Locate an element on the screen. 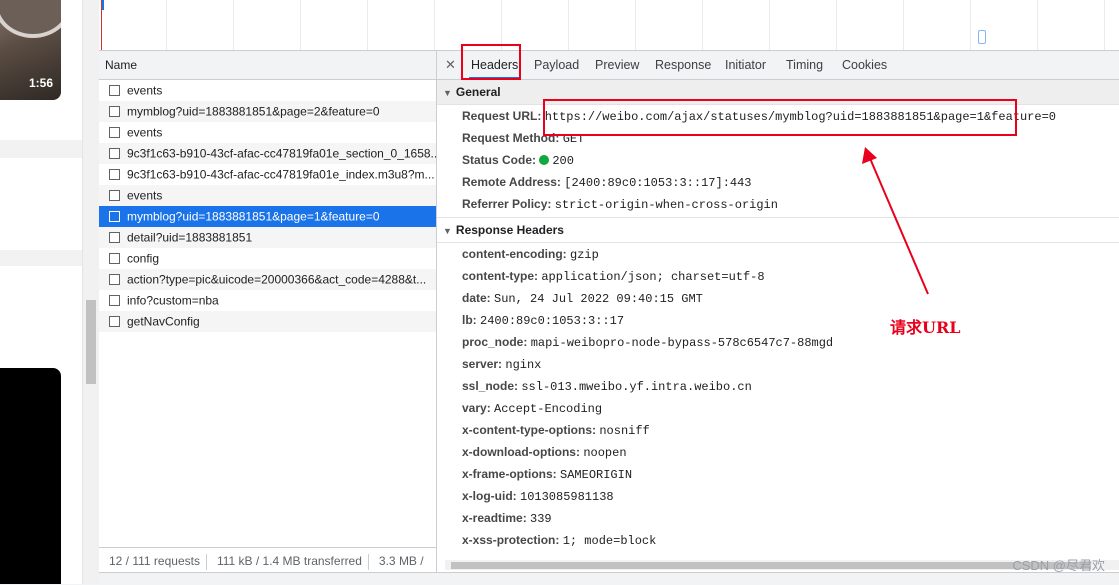 This screenshot has width=1119, height=585. network-timeline-overview is located at coordinates (609, 25).